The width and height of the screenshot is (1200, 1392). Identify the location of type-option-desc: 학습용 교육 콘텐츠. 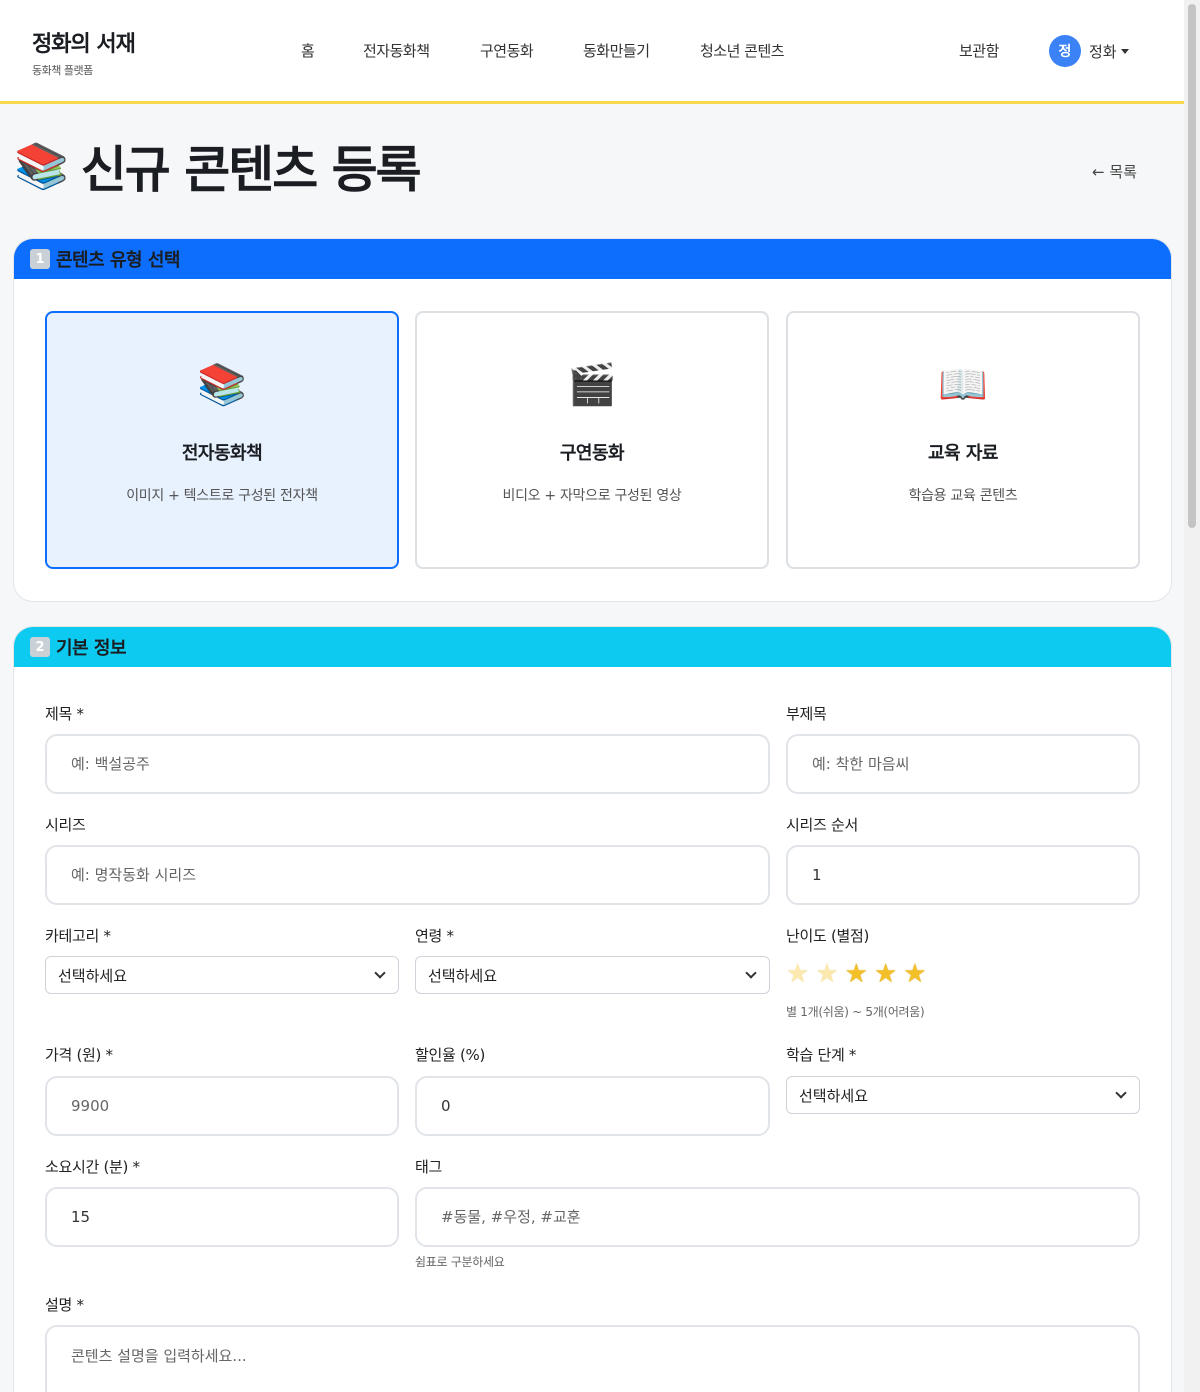
(963, 496).